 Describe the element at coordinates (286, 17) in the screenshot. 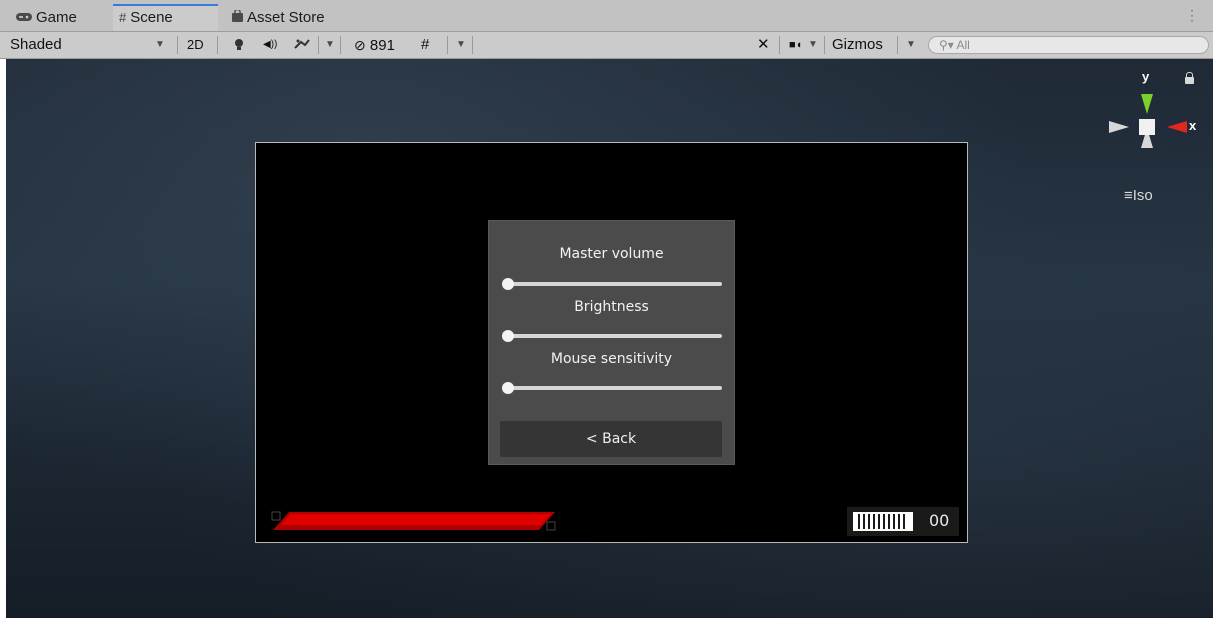

I see `tab-asset-store-label: Asset Store` at that location.